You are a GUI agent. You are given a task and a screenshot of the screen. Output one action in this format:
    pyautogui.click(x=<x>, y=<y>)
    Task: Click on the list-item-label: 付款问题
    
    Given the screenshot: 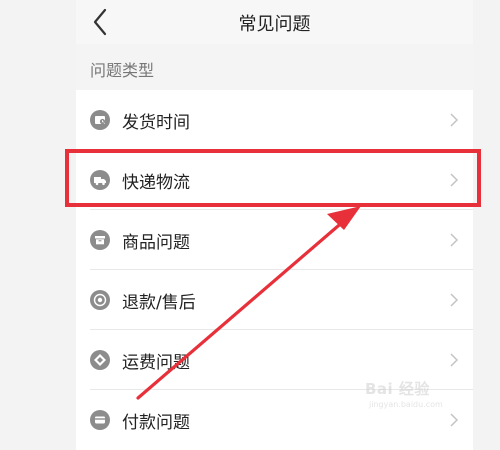 What is the action you would take?
    pyautogui.click(x=156, y=423)
    